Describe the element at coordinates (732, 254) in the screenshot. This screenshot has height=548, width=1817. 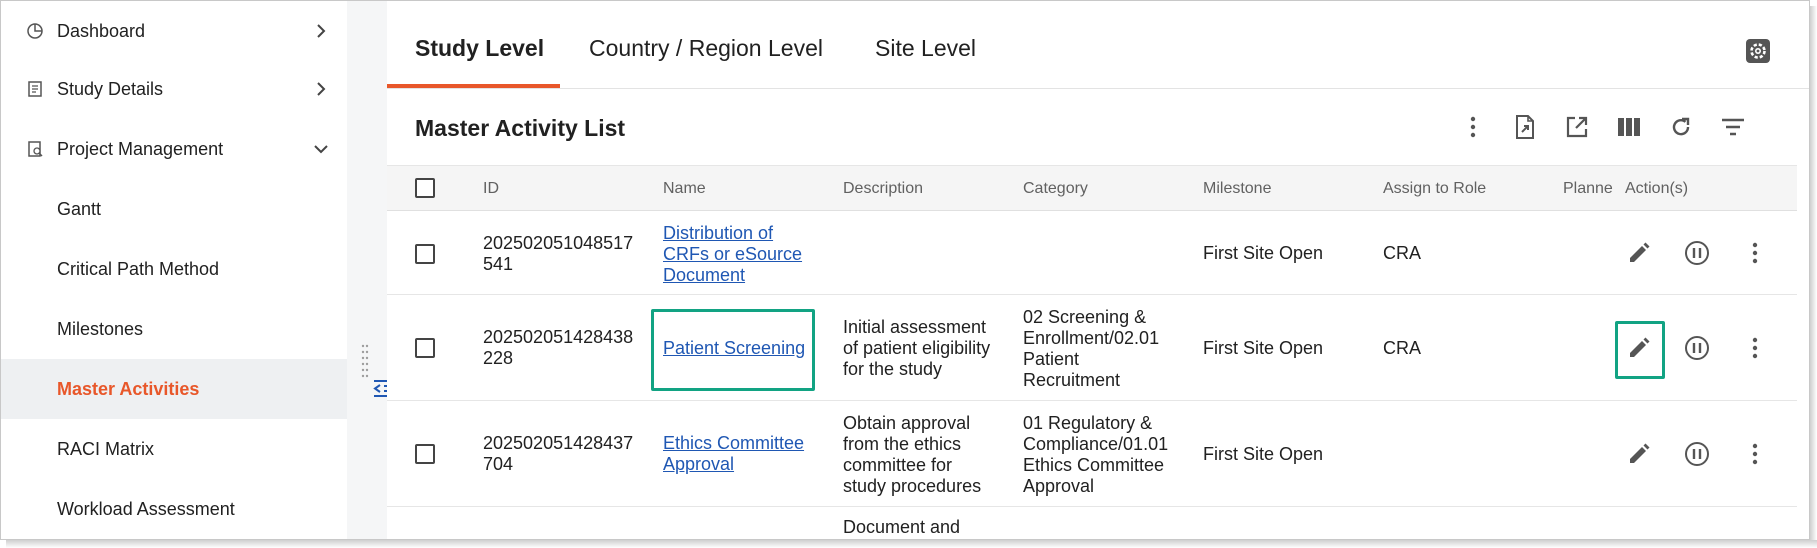
I see `row-name-link: Distribution of CRFs or eSource Document` at that location.